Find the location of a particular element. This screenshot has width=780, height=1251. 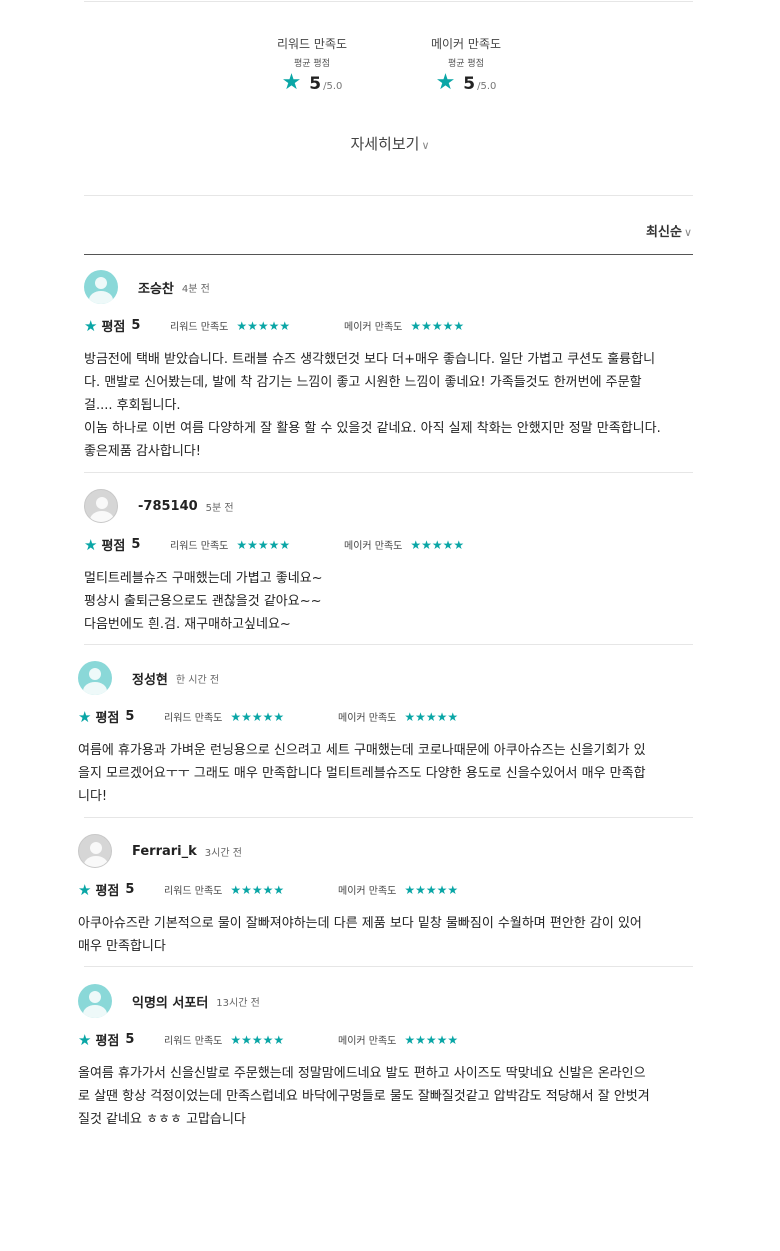

review-time: 3시간 전 is located at coordinates (223, 853).